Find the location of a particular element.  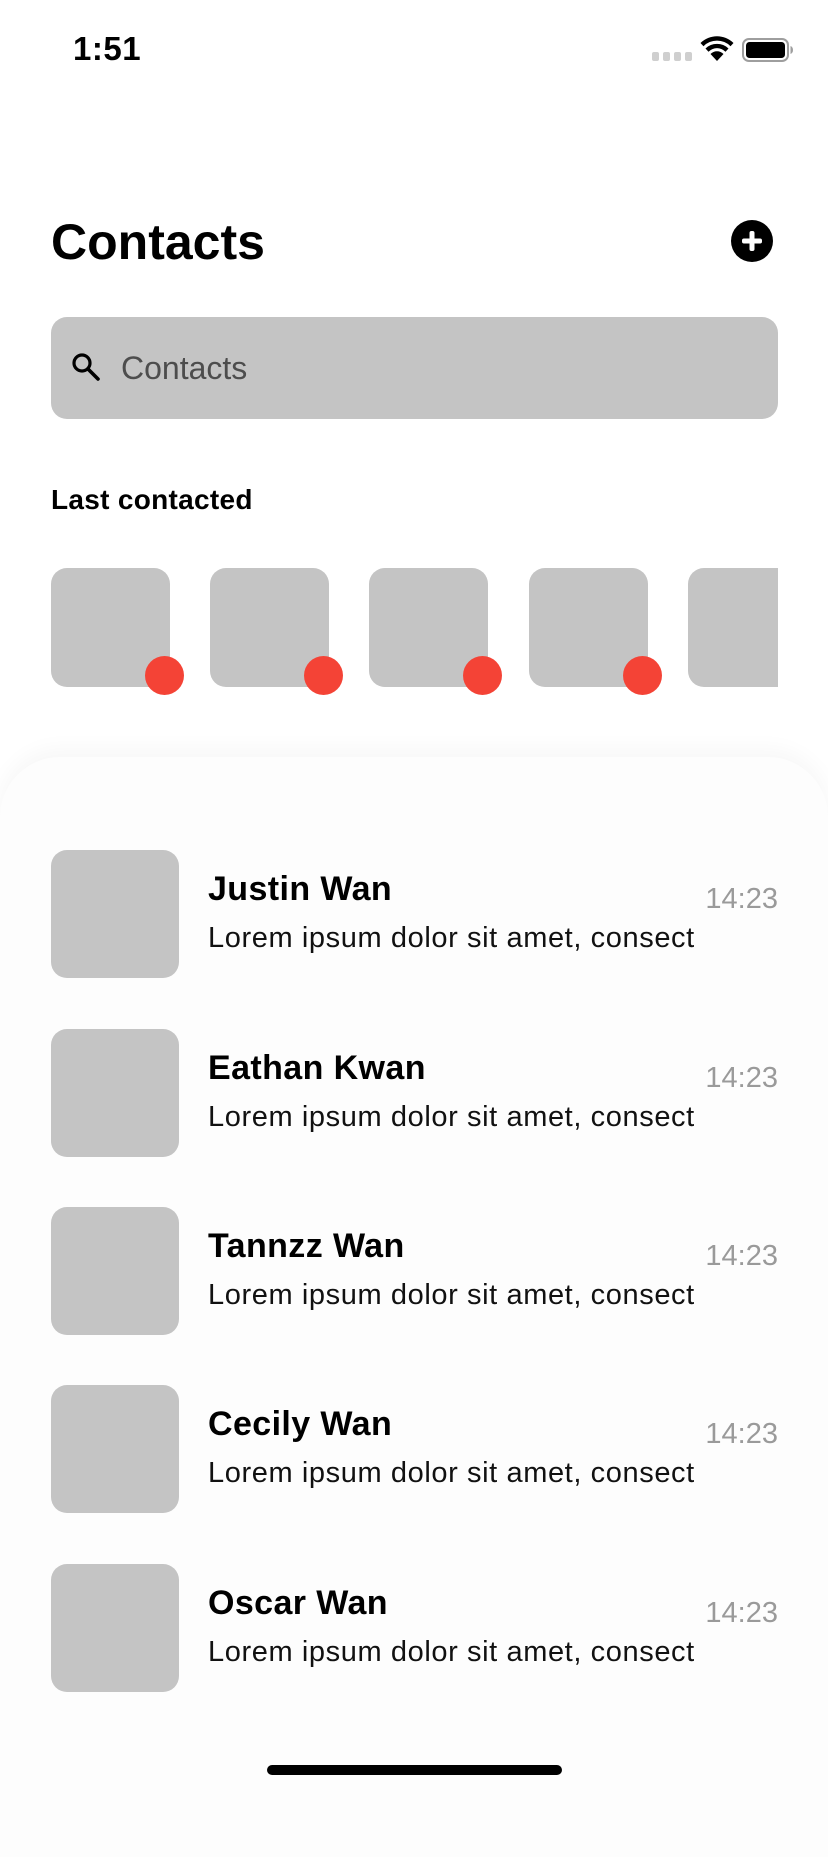

contact-name: Oscar Wan is located at coordinates (298, 1603).